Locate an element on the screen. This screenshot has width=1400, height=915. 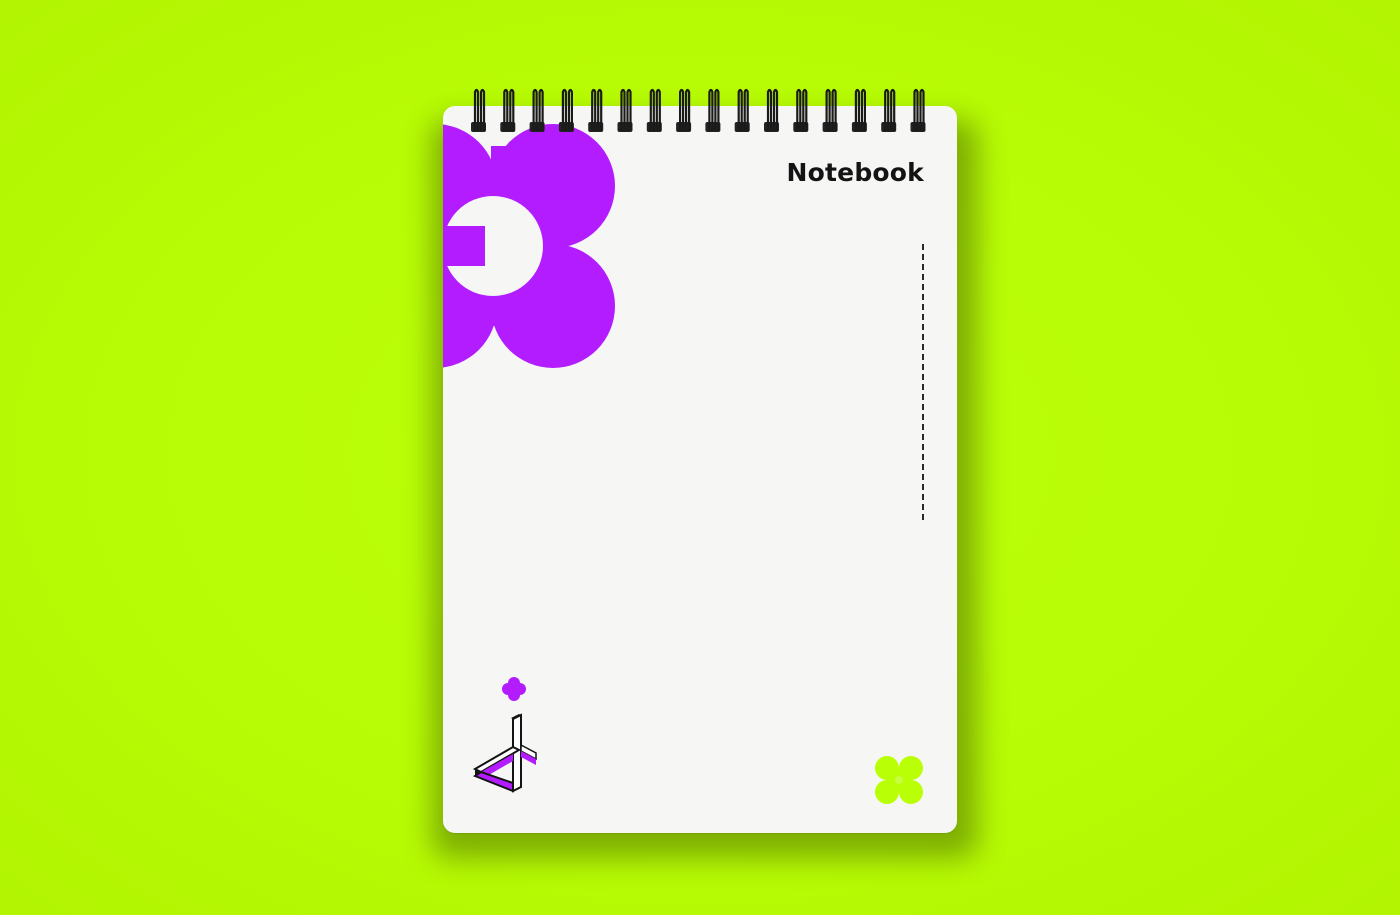
isometric-shape is located at coordinates (505, 753).